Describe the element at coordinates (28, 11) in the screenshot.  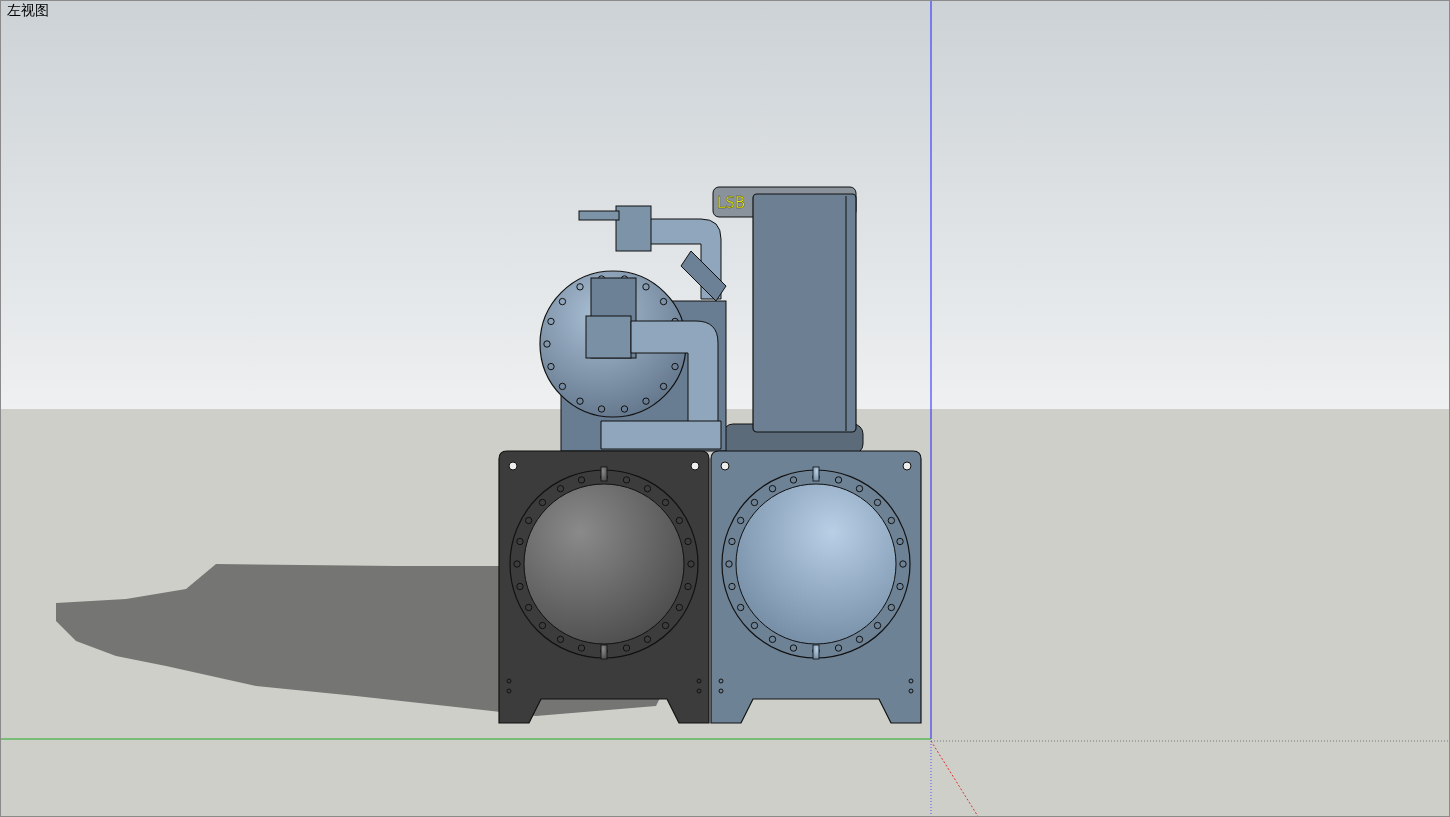
I see `view-name-label: 左视图` at that location.